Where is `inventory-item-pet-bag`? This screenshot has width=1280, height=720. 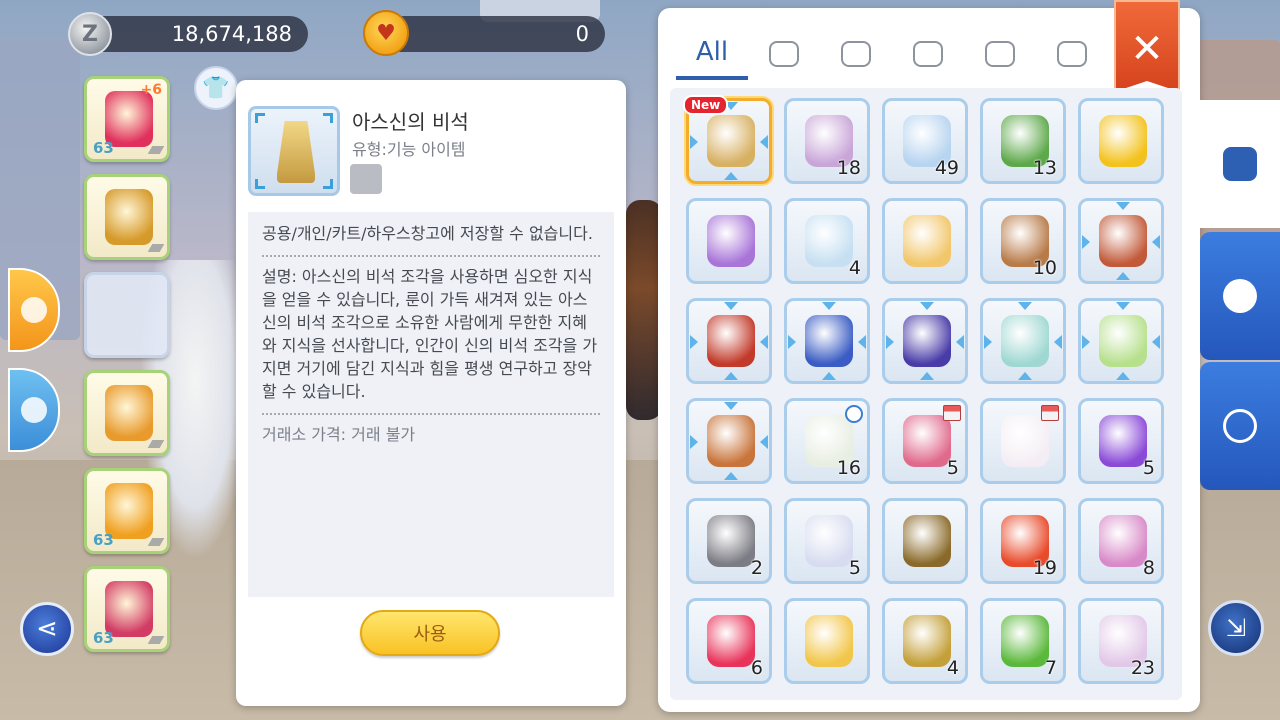 inventory-item-pet-bag is located at coordinates (1121, 241).